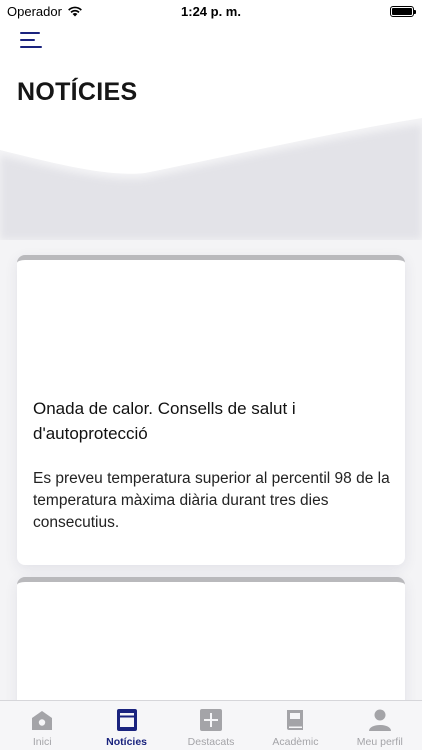 The height and width of the screenshot is (750, 422). I want to click on battery-level, so click(402, 11).